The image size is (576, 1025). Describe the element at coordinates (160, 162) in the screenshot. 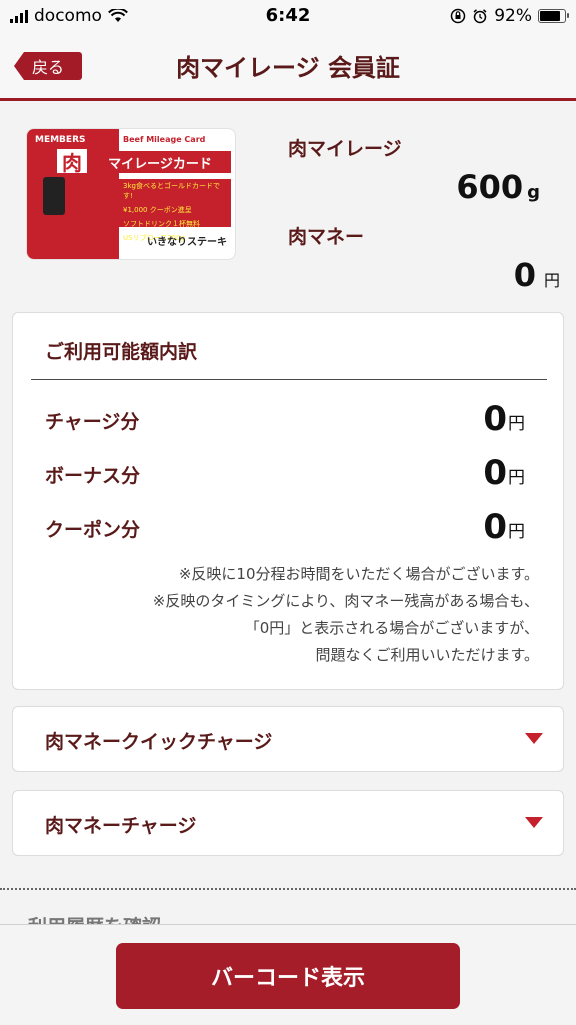

I see `card-title: マイレージカード` at that location.